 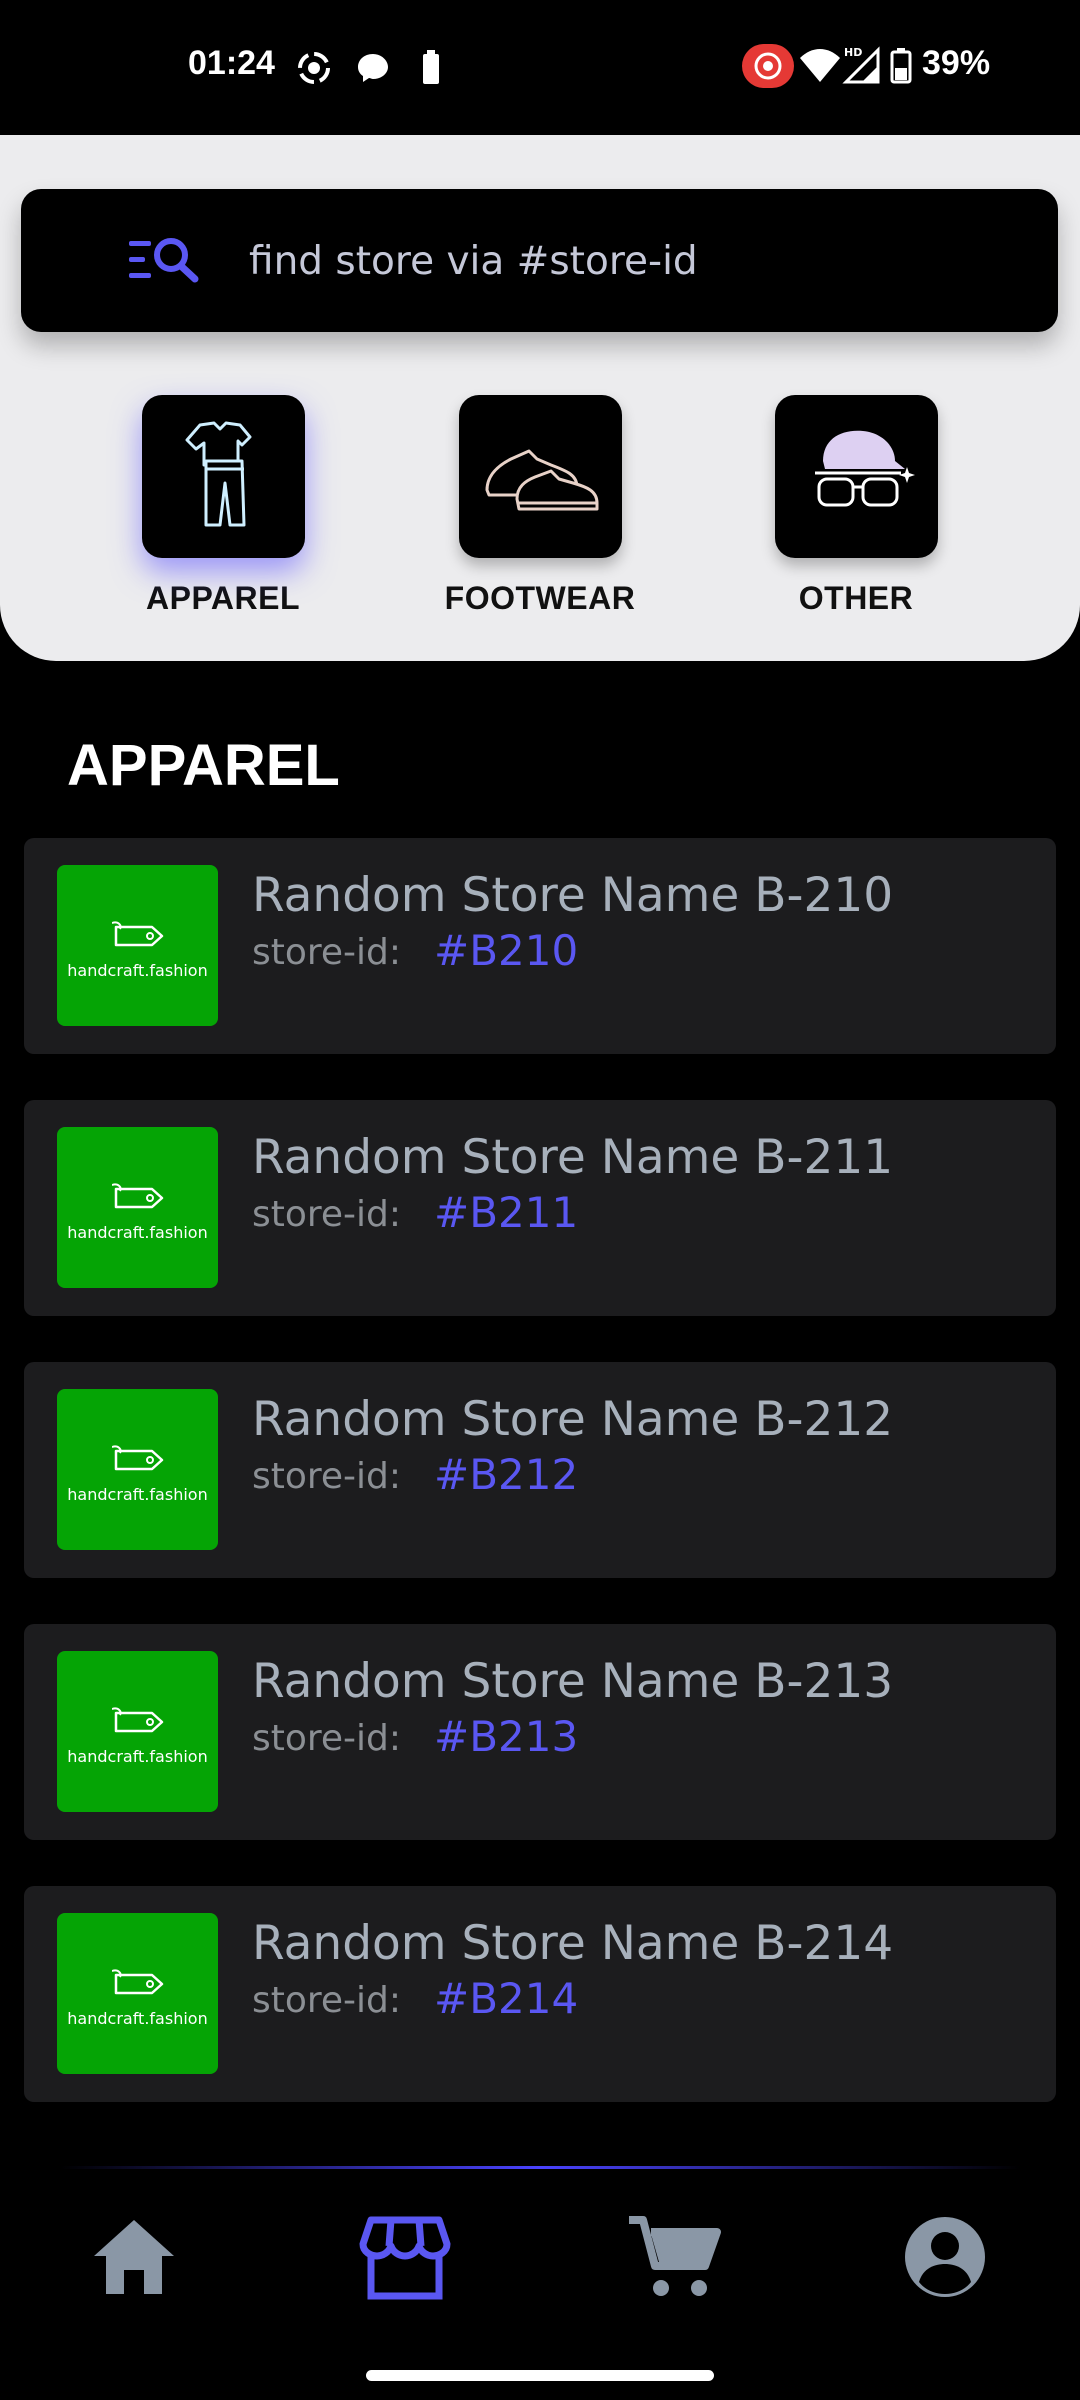 I want to click on nav-home, so click(x=134, y=2257).